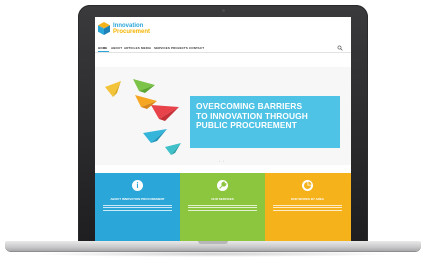  I want to click on feature-title-works: OUR WORKS BY AREA, so click(307, 199).